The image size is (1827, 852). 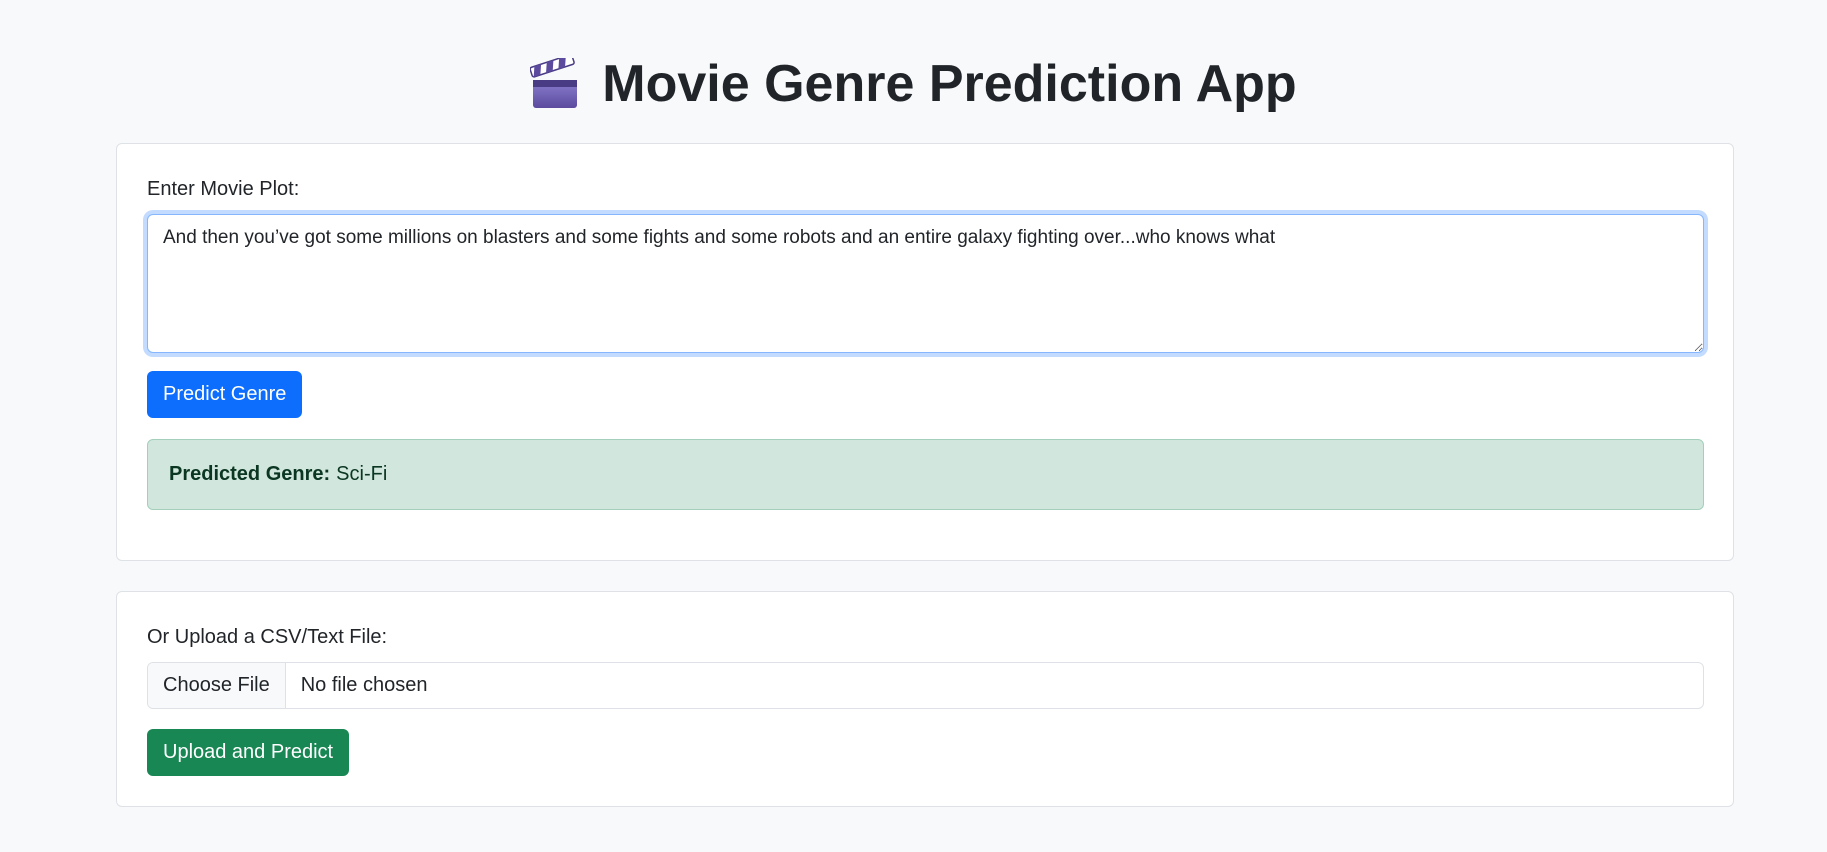 I want to click on upload-file-label: Or Upload a CSV/Text File:, so click(x=267, y=637).